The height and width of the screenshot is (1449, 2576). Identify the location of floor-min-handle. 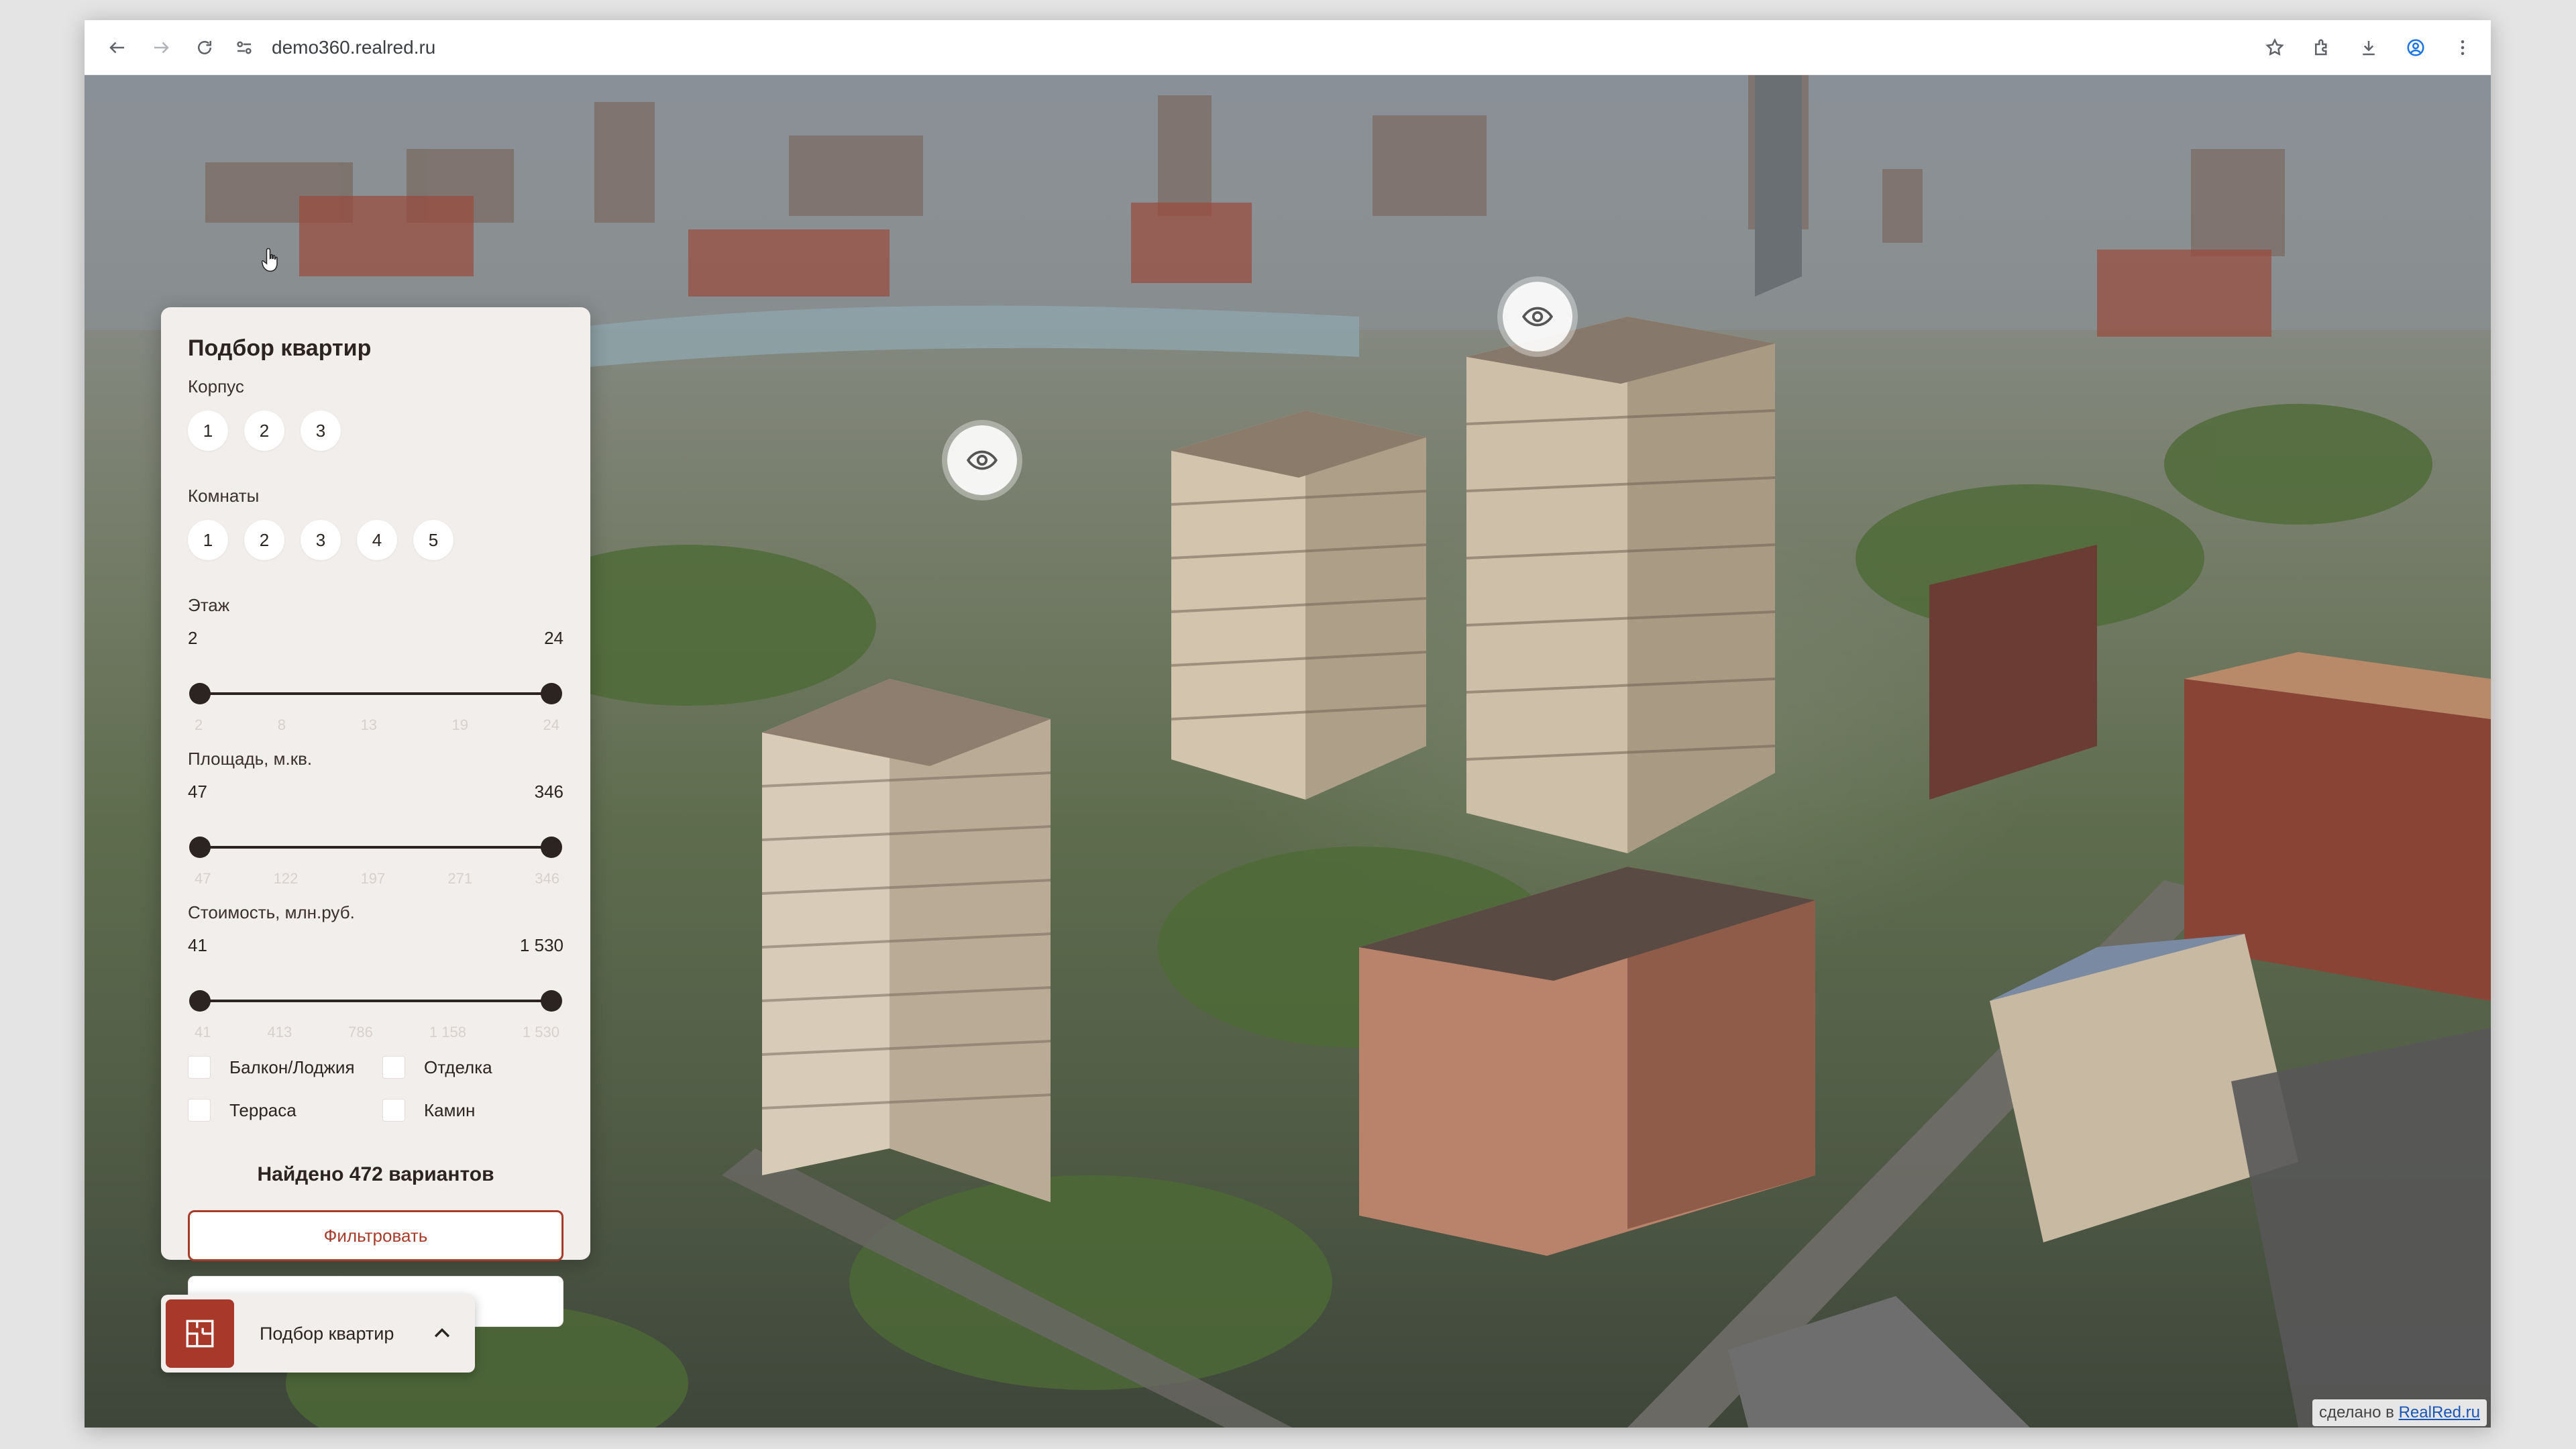
(200, 693).